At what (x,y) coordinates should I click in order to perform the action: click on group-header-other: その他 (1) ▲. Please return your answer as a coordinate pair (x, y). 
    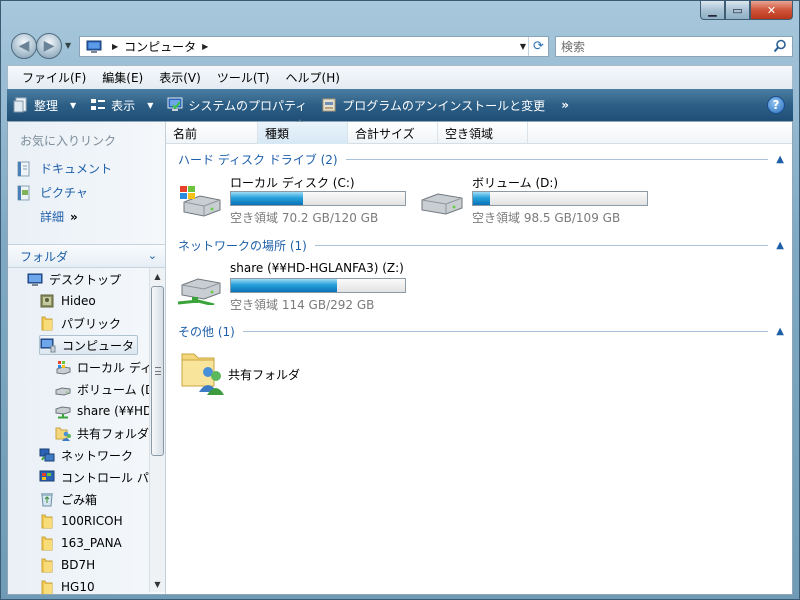
    Looking at the image, I should click on (481, 331).